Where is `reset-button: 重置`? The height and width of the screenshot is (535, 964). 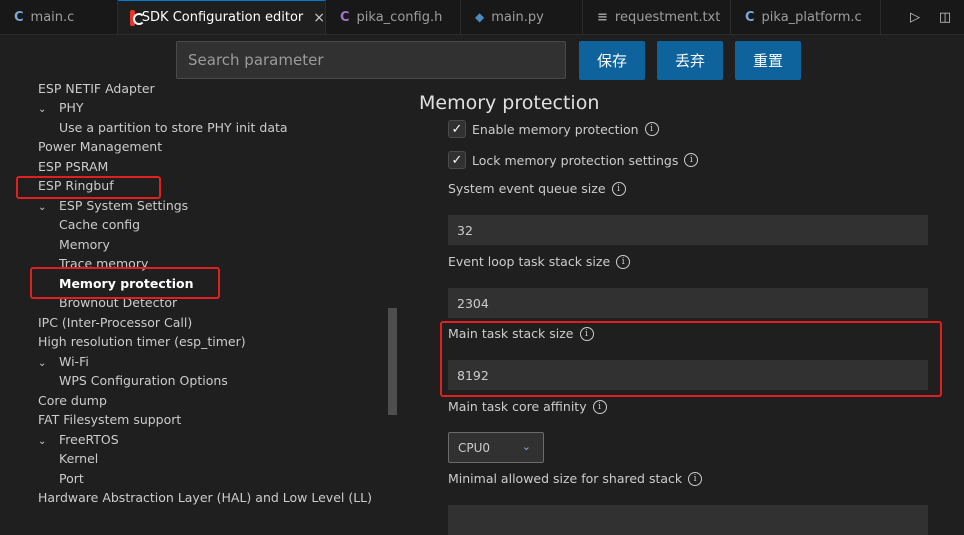
reset-button: 重置 is located at coordinates (768, 60).